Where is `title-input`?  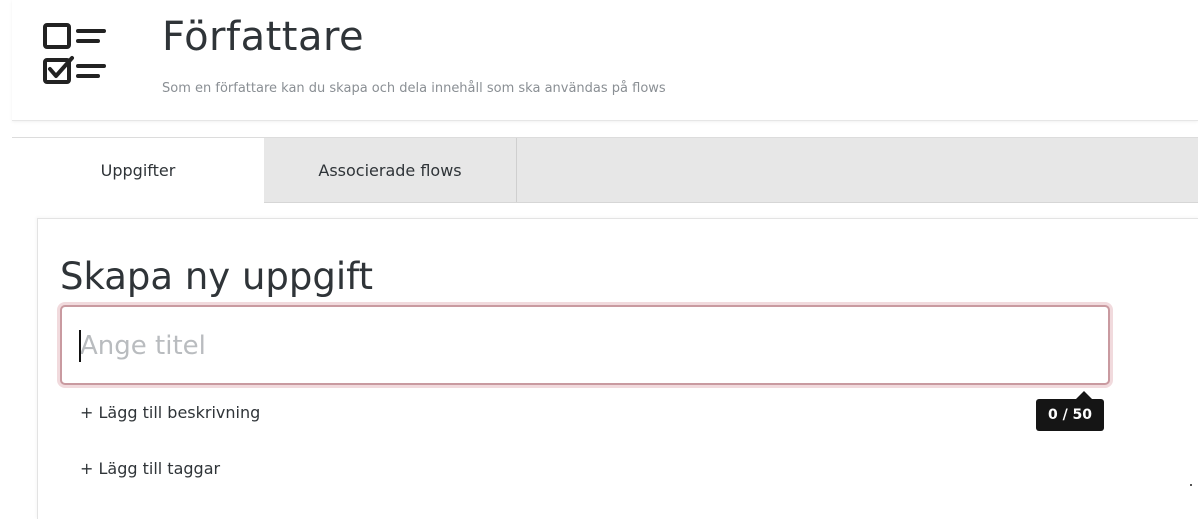 title-input is located at coordinates (585, 346).